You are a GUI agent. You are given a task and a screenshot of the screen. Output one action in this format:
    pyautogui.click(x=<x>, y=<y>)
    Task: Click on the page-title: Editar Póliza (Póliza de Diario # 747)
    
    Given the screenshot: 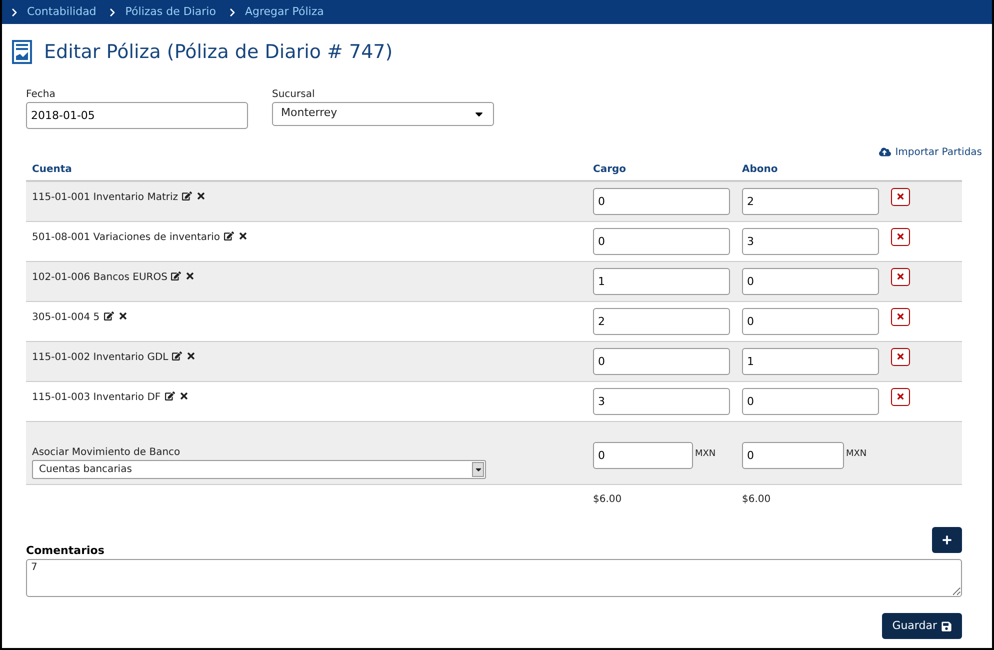 What is the action you would take?
    pyautogui.click(x=218, y=52)
    